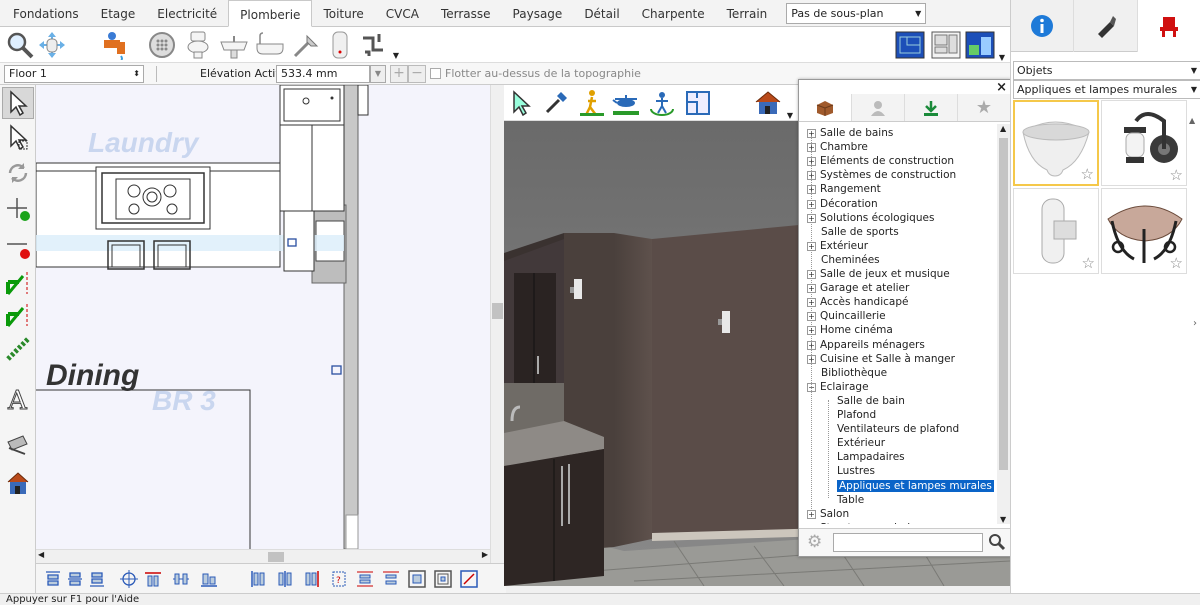 The height and width of the screenshot is (605, 1200). I want to click on tab-5: CVCA, so click(402, 13).